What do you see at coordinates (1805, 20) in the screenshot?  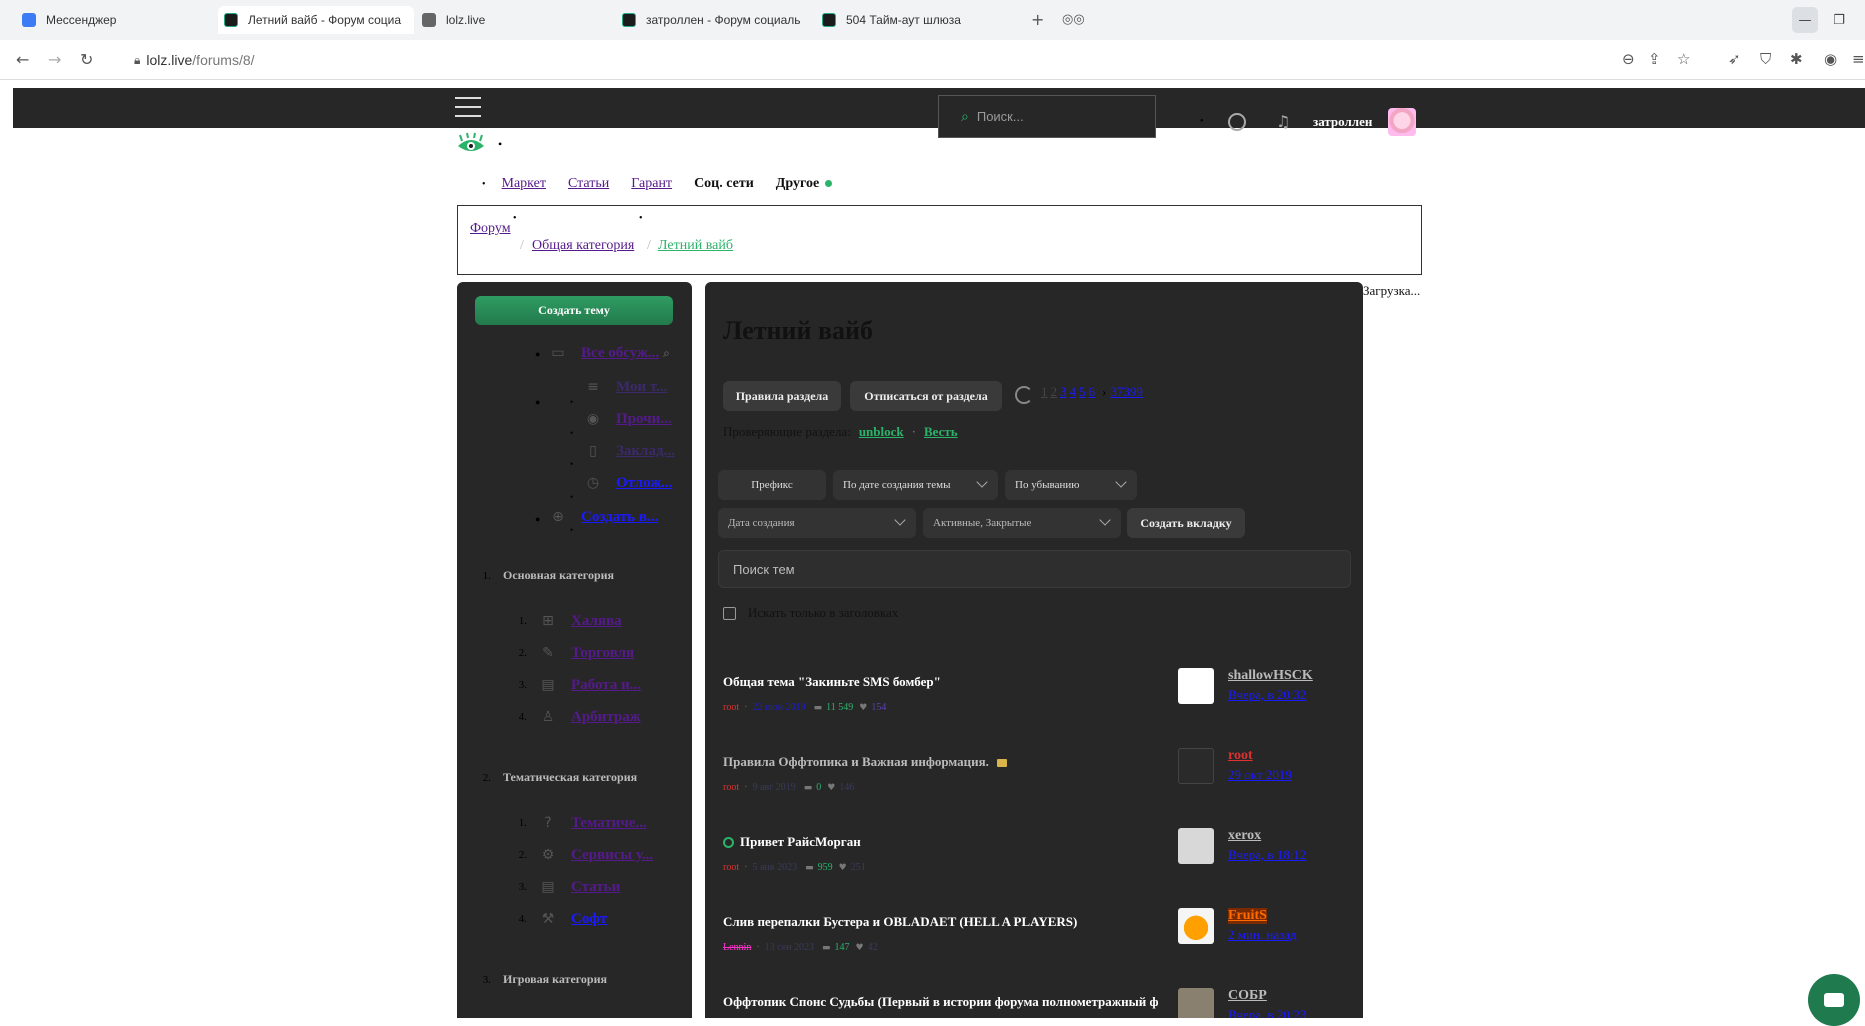 I see `minimize-icon: —` at bounding box center [1805, 20].